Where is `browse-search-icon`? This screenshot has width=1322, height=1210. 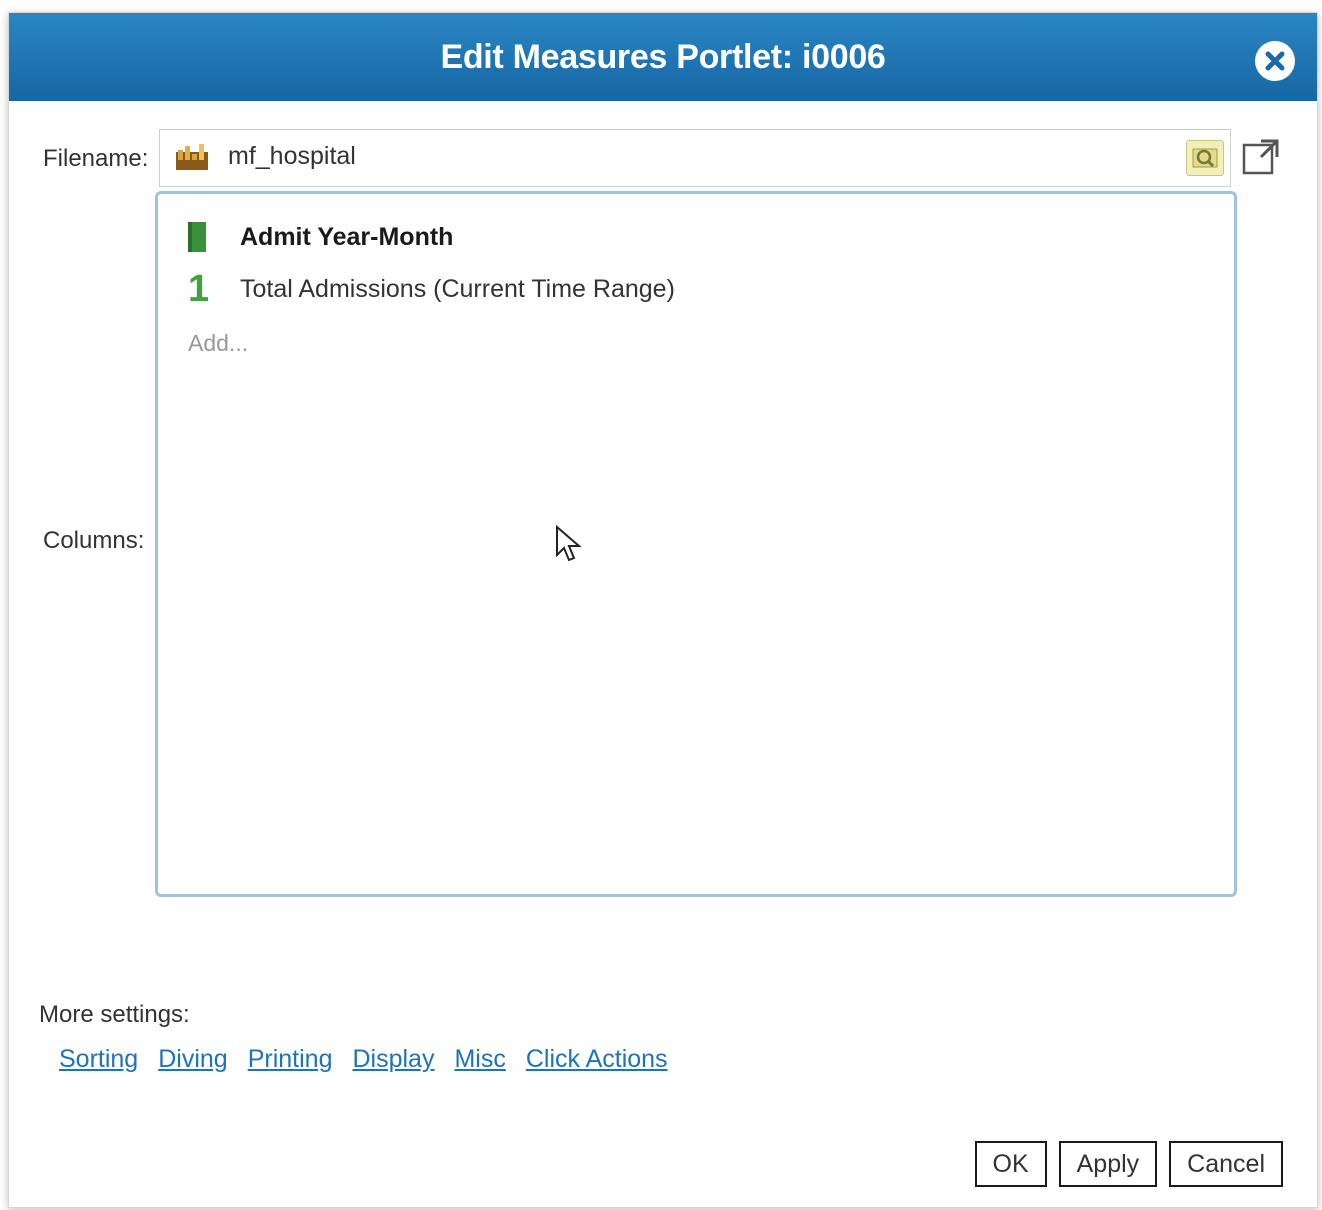 browse-search-icon is located at coordinates (1205, 158).